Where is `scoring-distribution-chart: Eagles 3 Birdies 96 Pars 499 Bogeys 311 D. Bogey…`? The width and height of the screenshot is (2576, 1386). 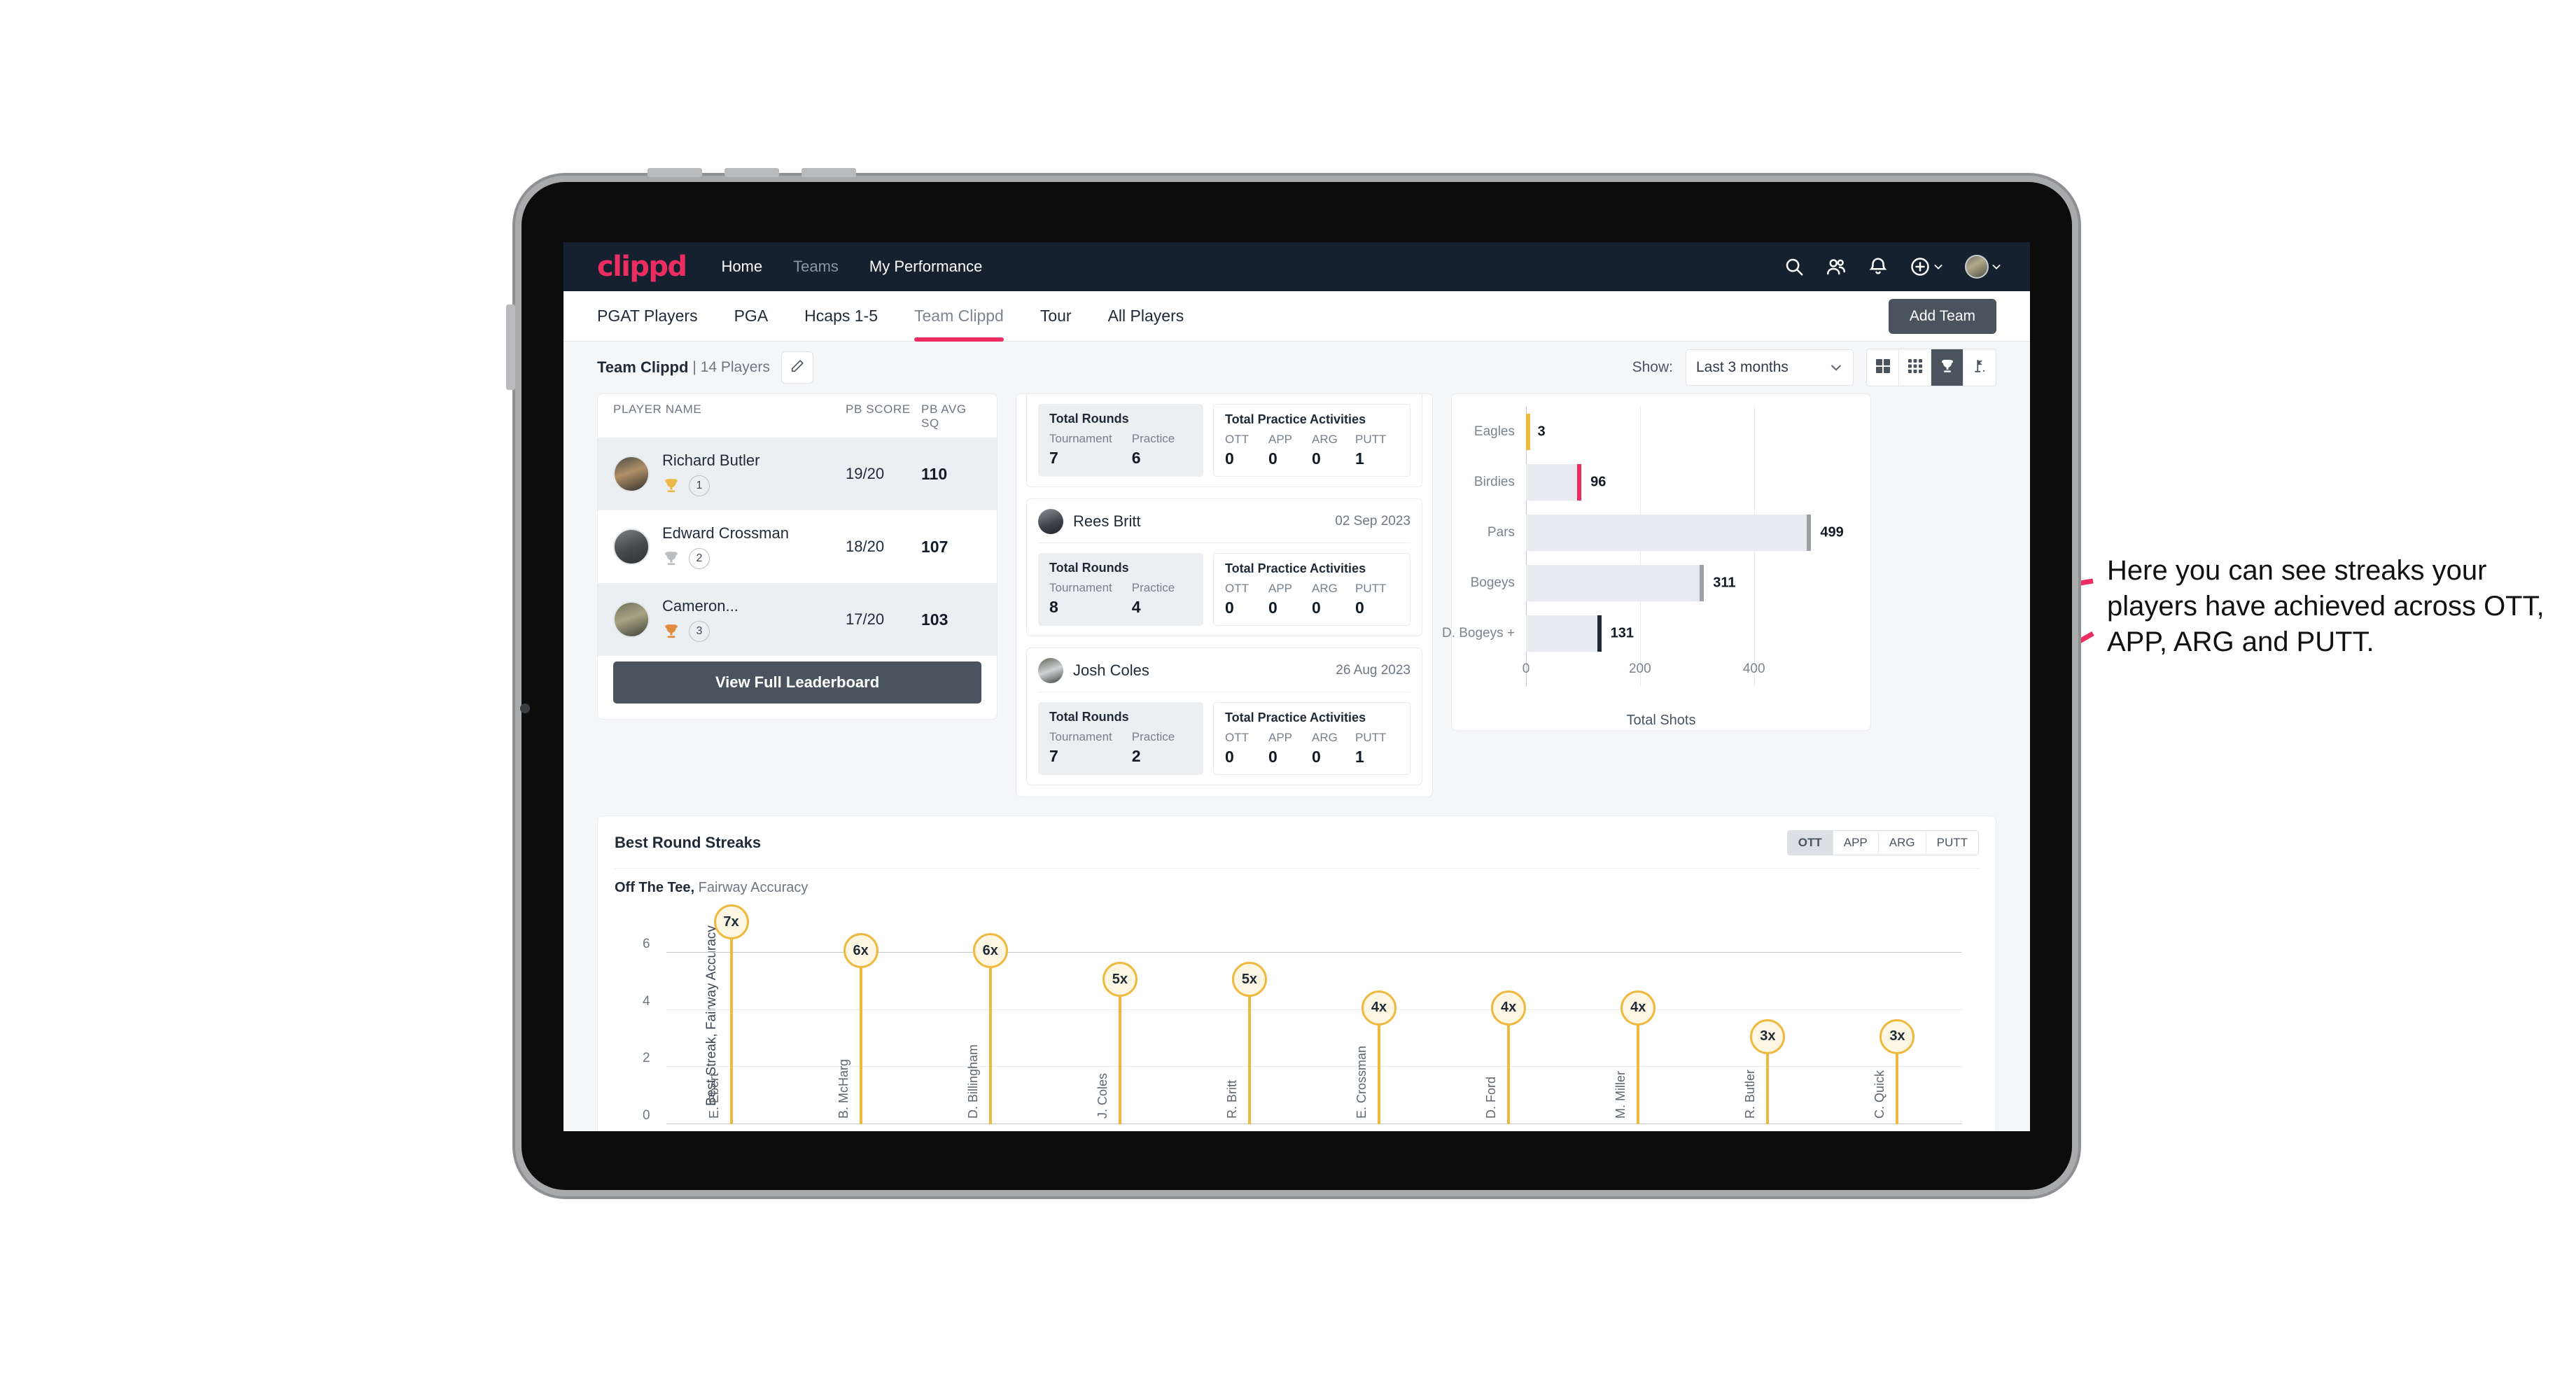 scoring-distribution-chart: Eagles 3 Birdies 96 Pars 499 Bogeys 311 D. Bogey… is located at coordinates (1656, 562).